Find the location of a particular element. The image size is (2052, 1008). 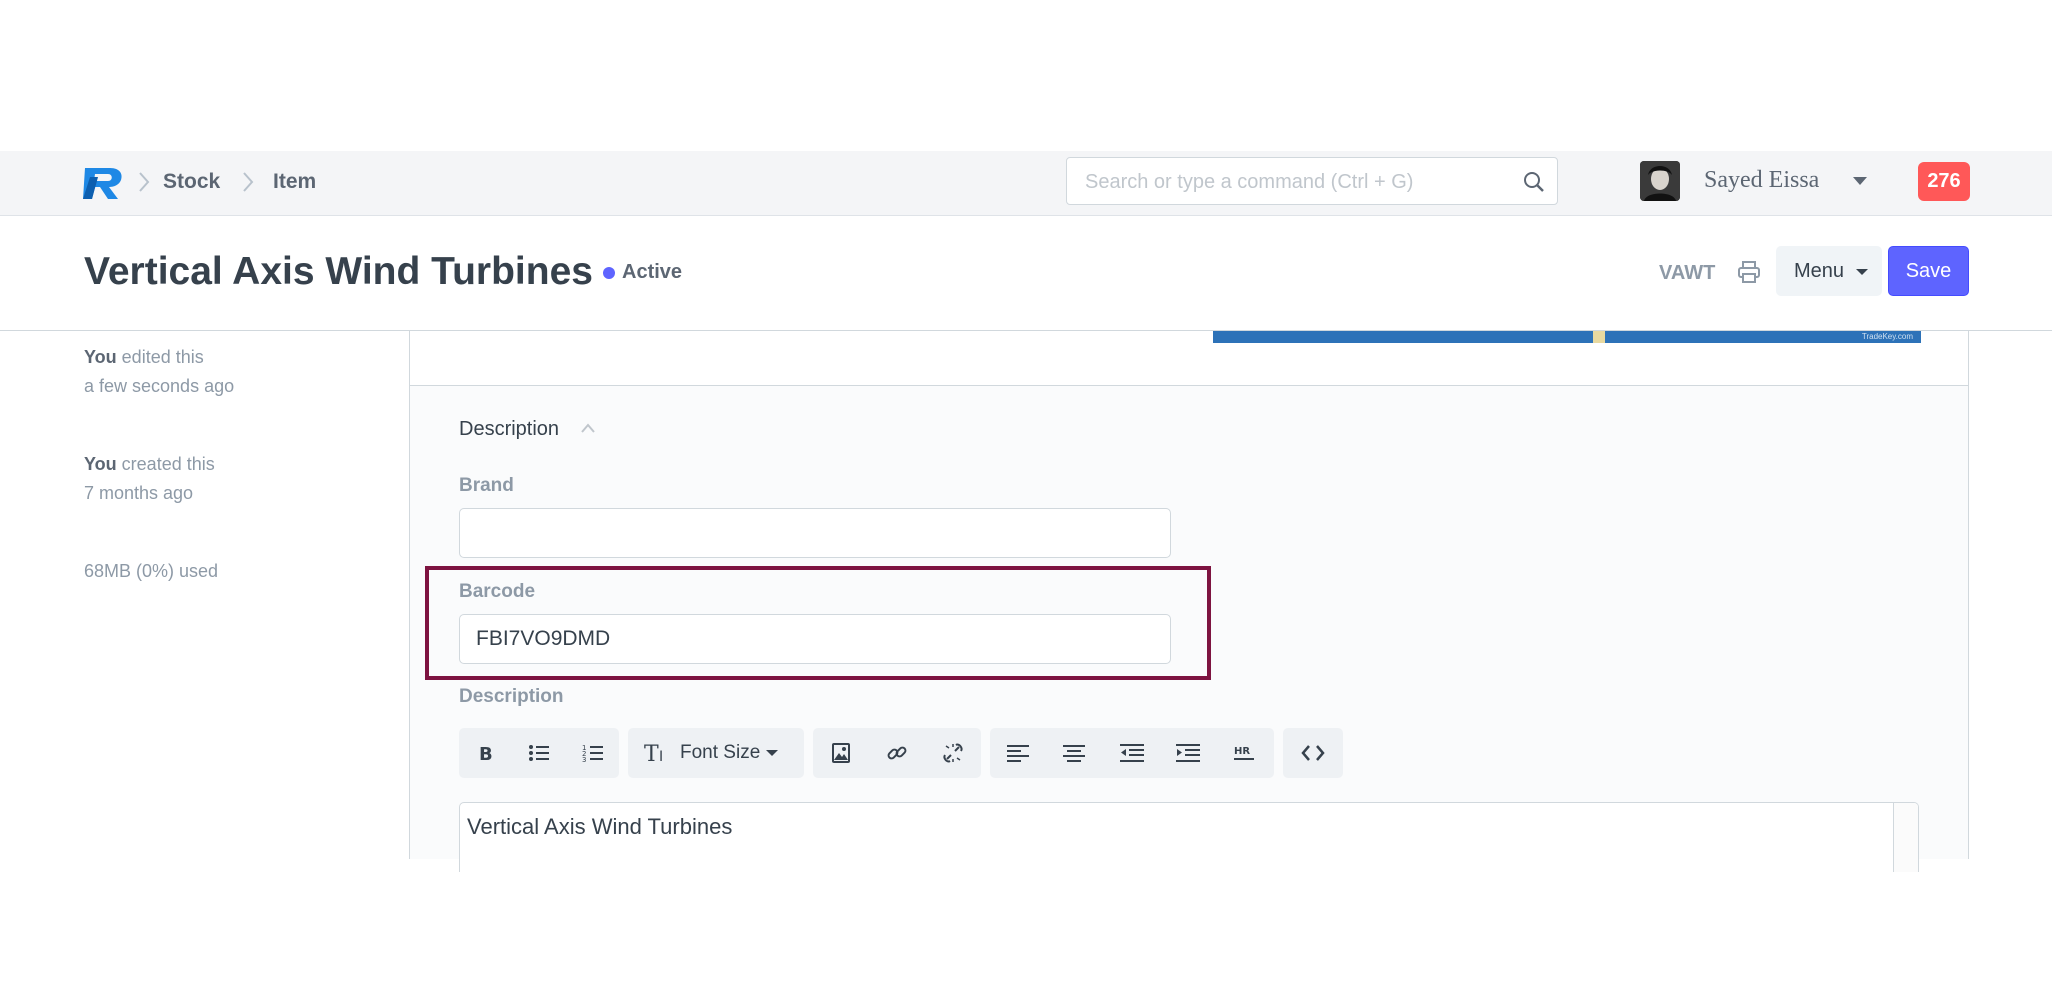

indent-button is located at coordinates (1188, 753).